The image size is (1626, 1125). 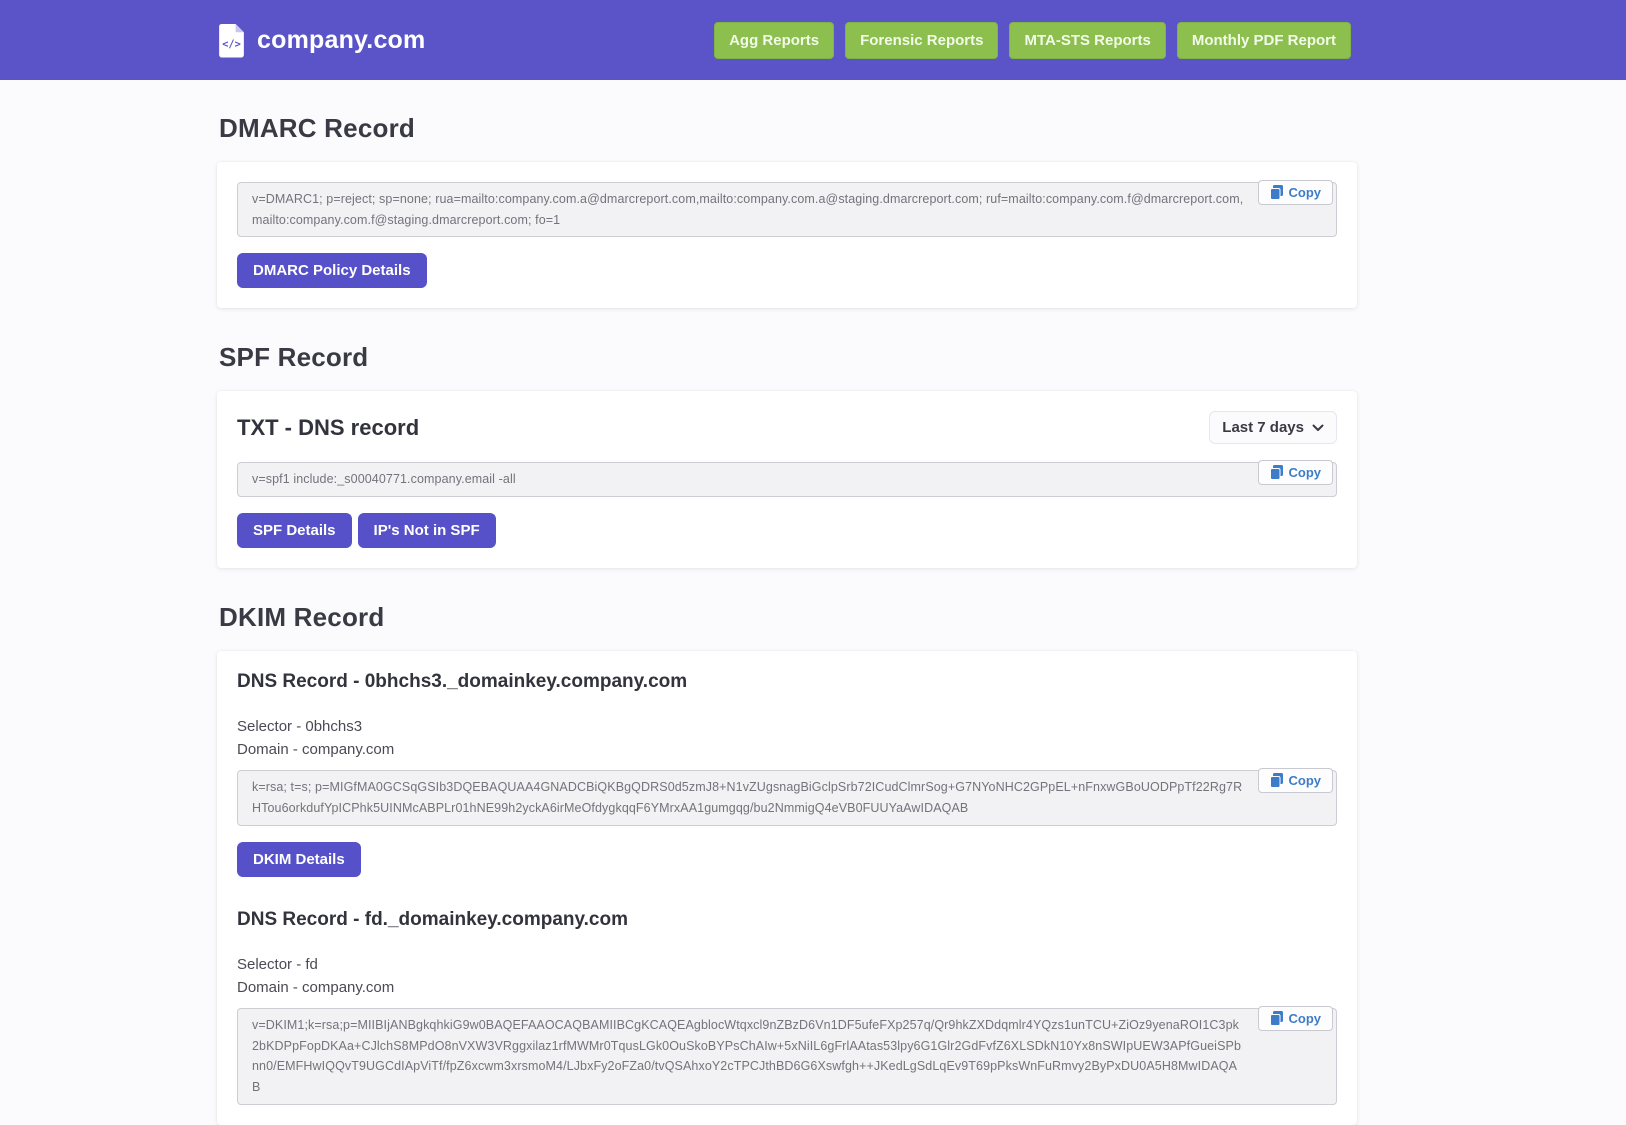 What do you see at coordinates (787, 530) in the screenshot?
I see `spf-button-row: SPF Details IP's Not in SPF` at bounding box center [787, 530].